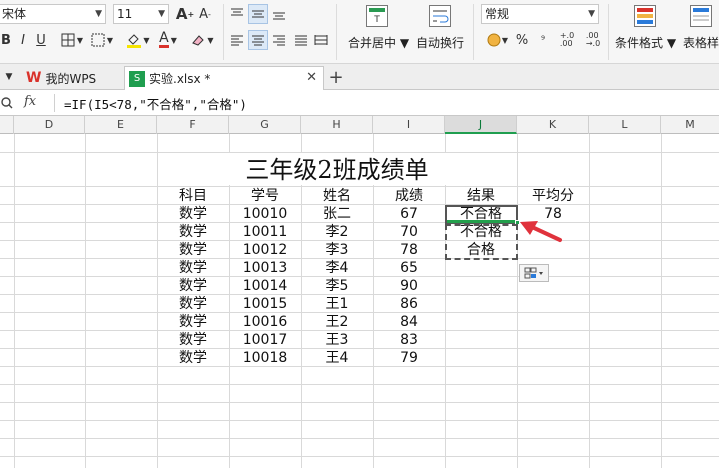 The width and height of the screenshot is (719, 468). What do you see at coordinates (138, 40) in the screenshot?
I see `fill-color-icon: ▼` at bounding box center [138, 40].